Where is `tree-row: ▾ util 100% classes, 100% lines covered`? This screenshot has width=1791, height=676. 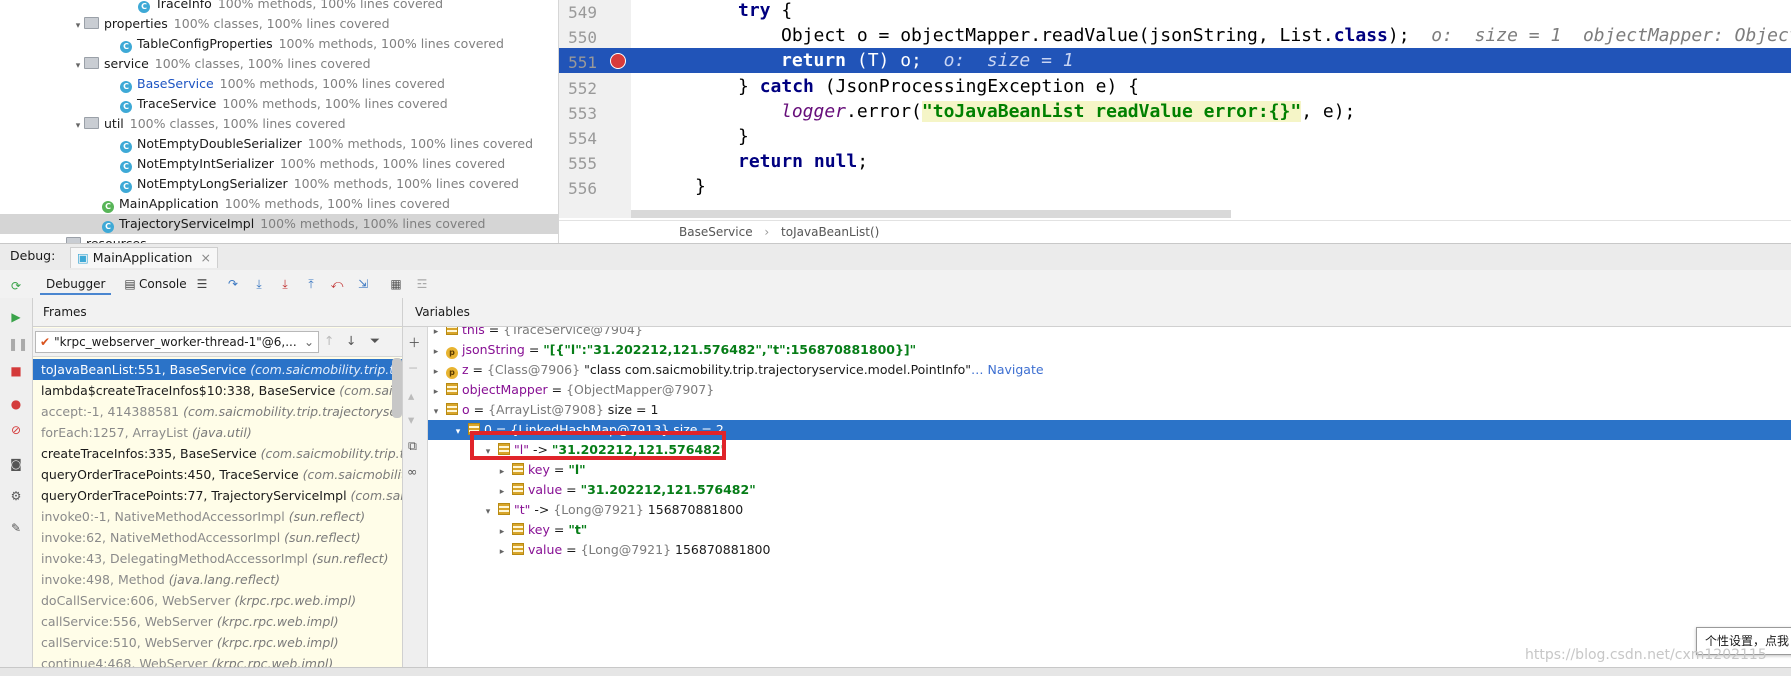
tree-row: ▾ util 100% classes, 100% lines covered is located at coordinates (279, 125).